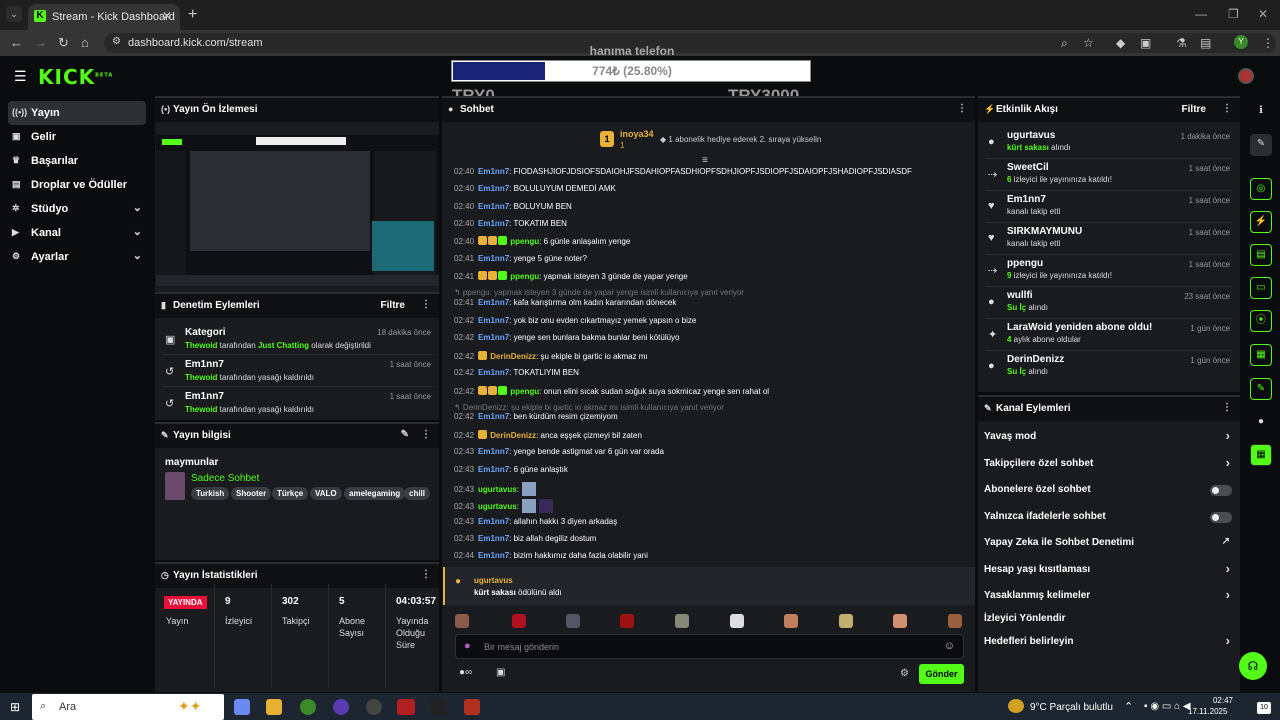  Describe the element at coordinates (1233, 14) in the screenshot. I see `maximize-icon: ❐` at that location.